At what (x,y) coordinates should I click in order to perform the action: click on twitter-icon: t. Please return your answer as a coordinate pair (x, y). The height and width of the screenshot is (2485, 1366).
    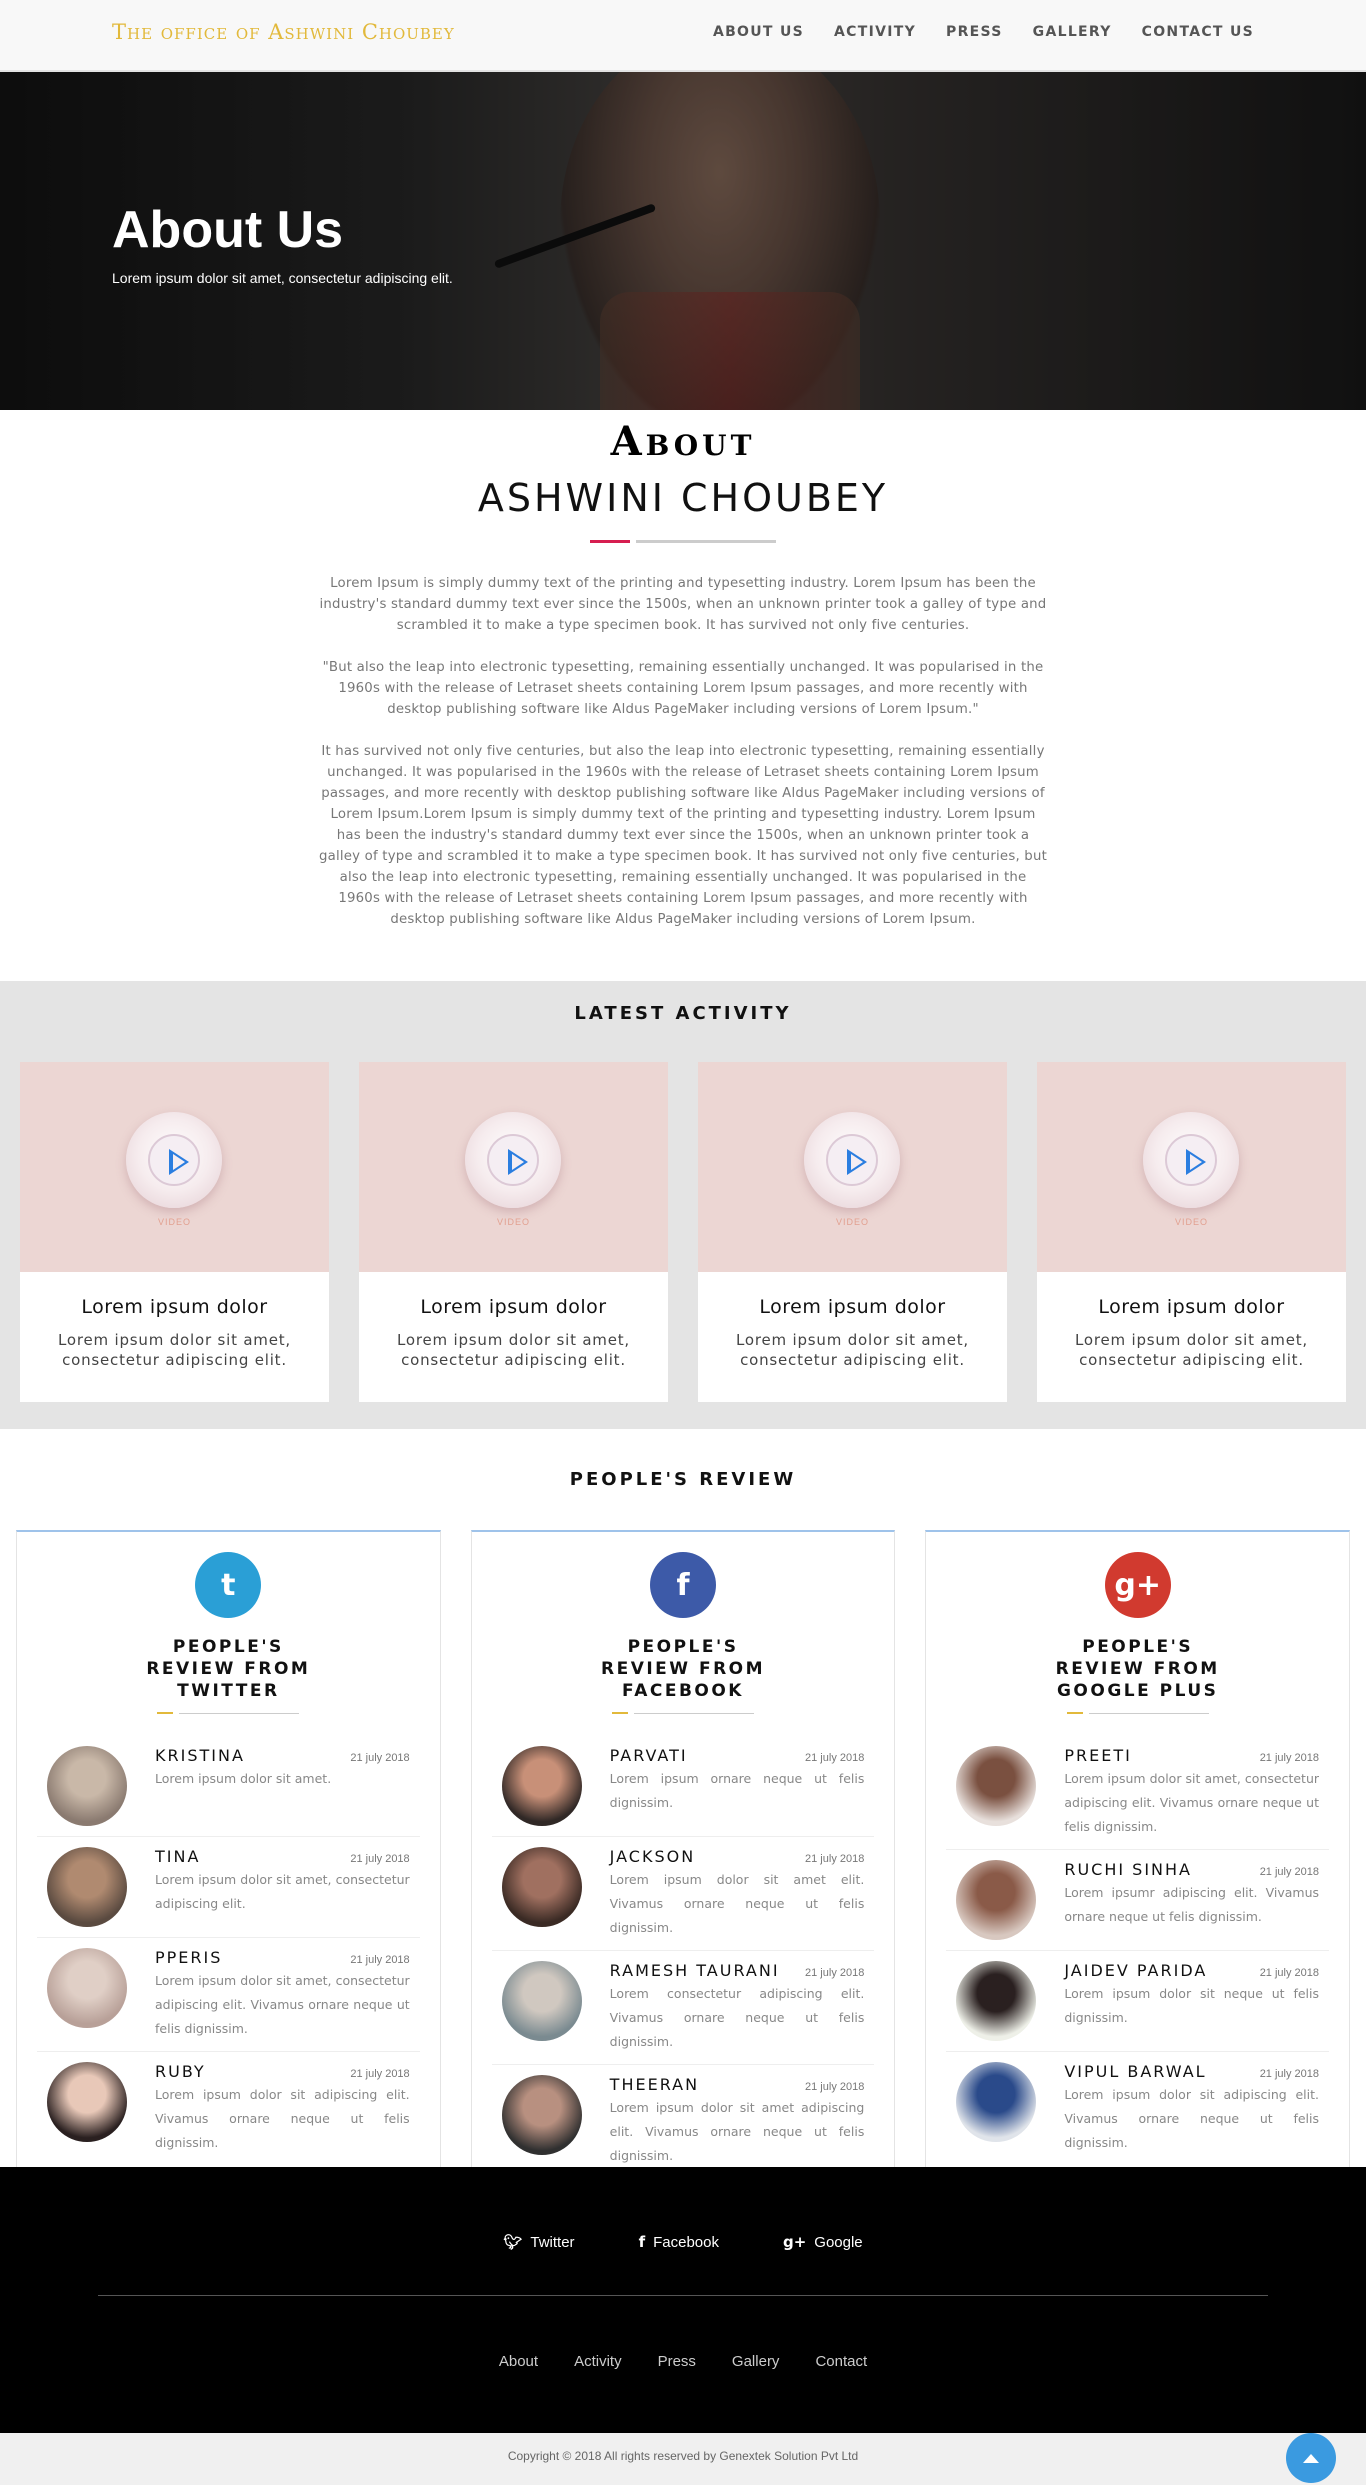
    Looking at the image, I should click on (228, 1585).